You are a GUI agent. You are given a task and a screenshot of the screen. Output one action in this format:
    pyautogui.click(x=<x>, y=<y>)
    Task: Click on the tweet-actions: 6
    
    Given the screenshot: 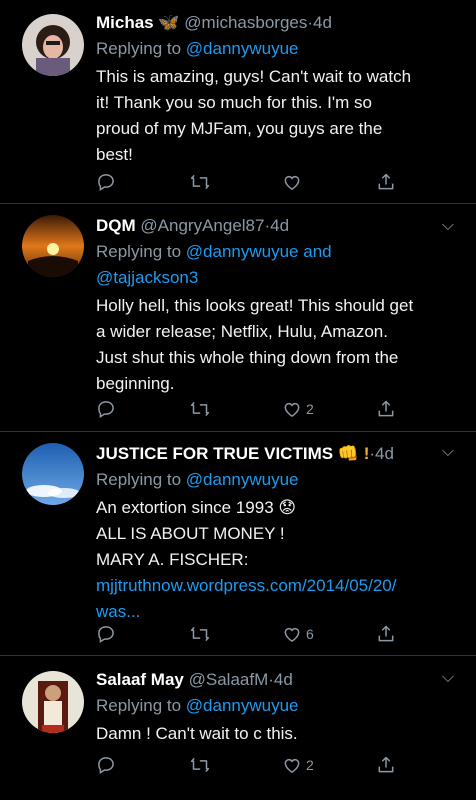 What is the action you would take?
    pyautogui.click(x=246, y=634)
    